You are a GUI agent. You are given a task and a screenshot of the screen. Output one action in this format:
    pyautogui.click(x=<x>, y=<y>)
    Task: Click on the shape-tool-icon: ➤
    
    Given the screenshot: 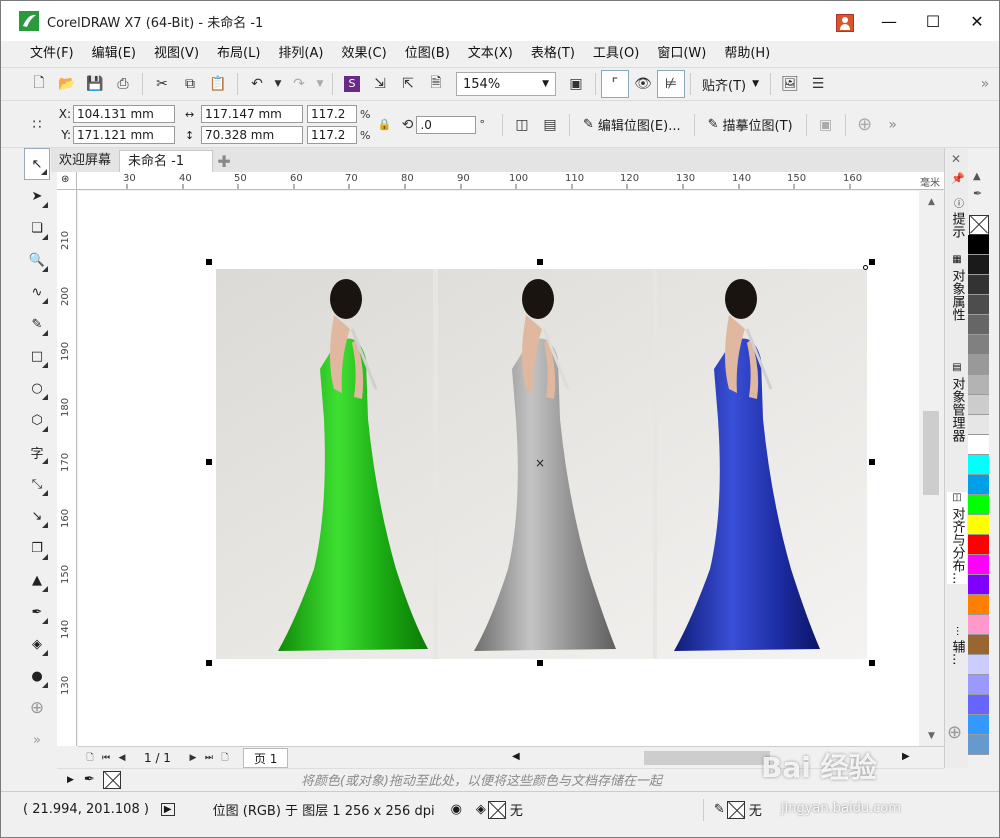 What is the action you would take?
    pyautogui.click(x=37, y=196)
    